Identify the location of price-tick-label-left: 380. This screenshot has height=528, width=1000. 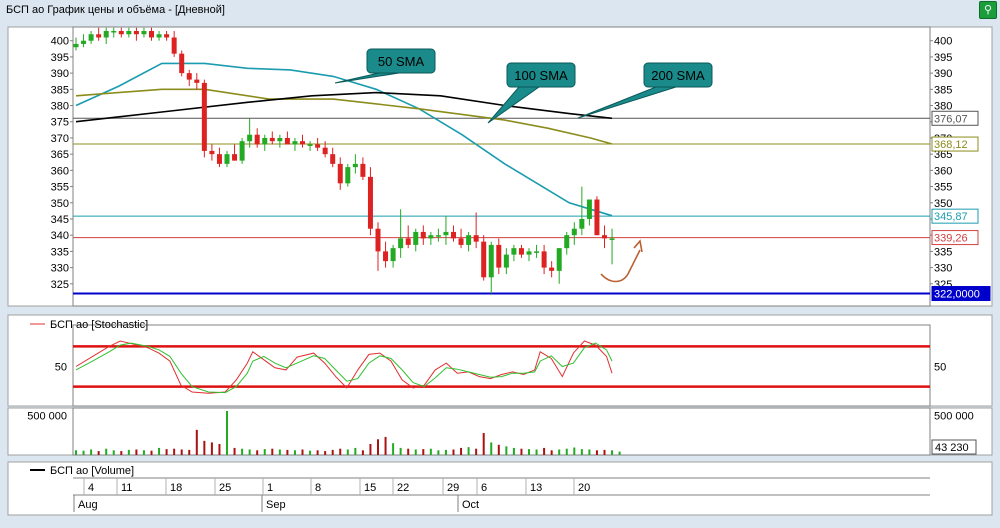
(60, 107).